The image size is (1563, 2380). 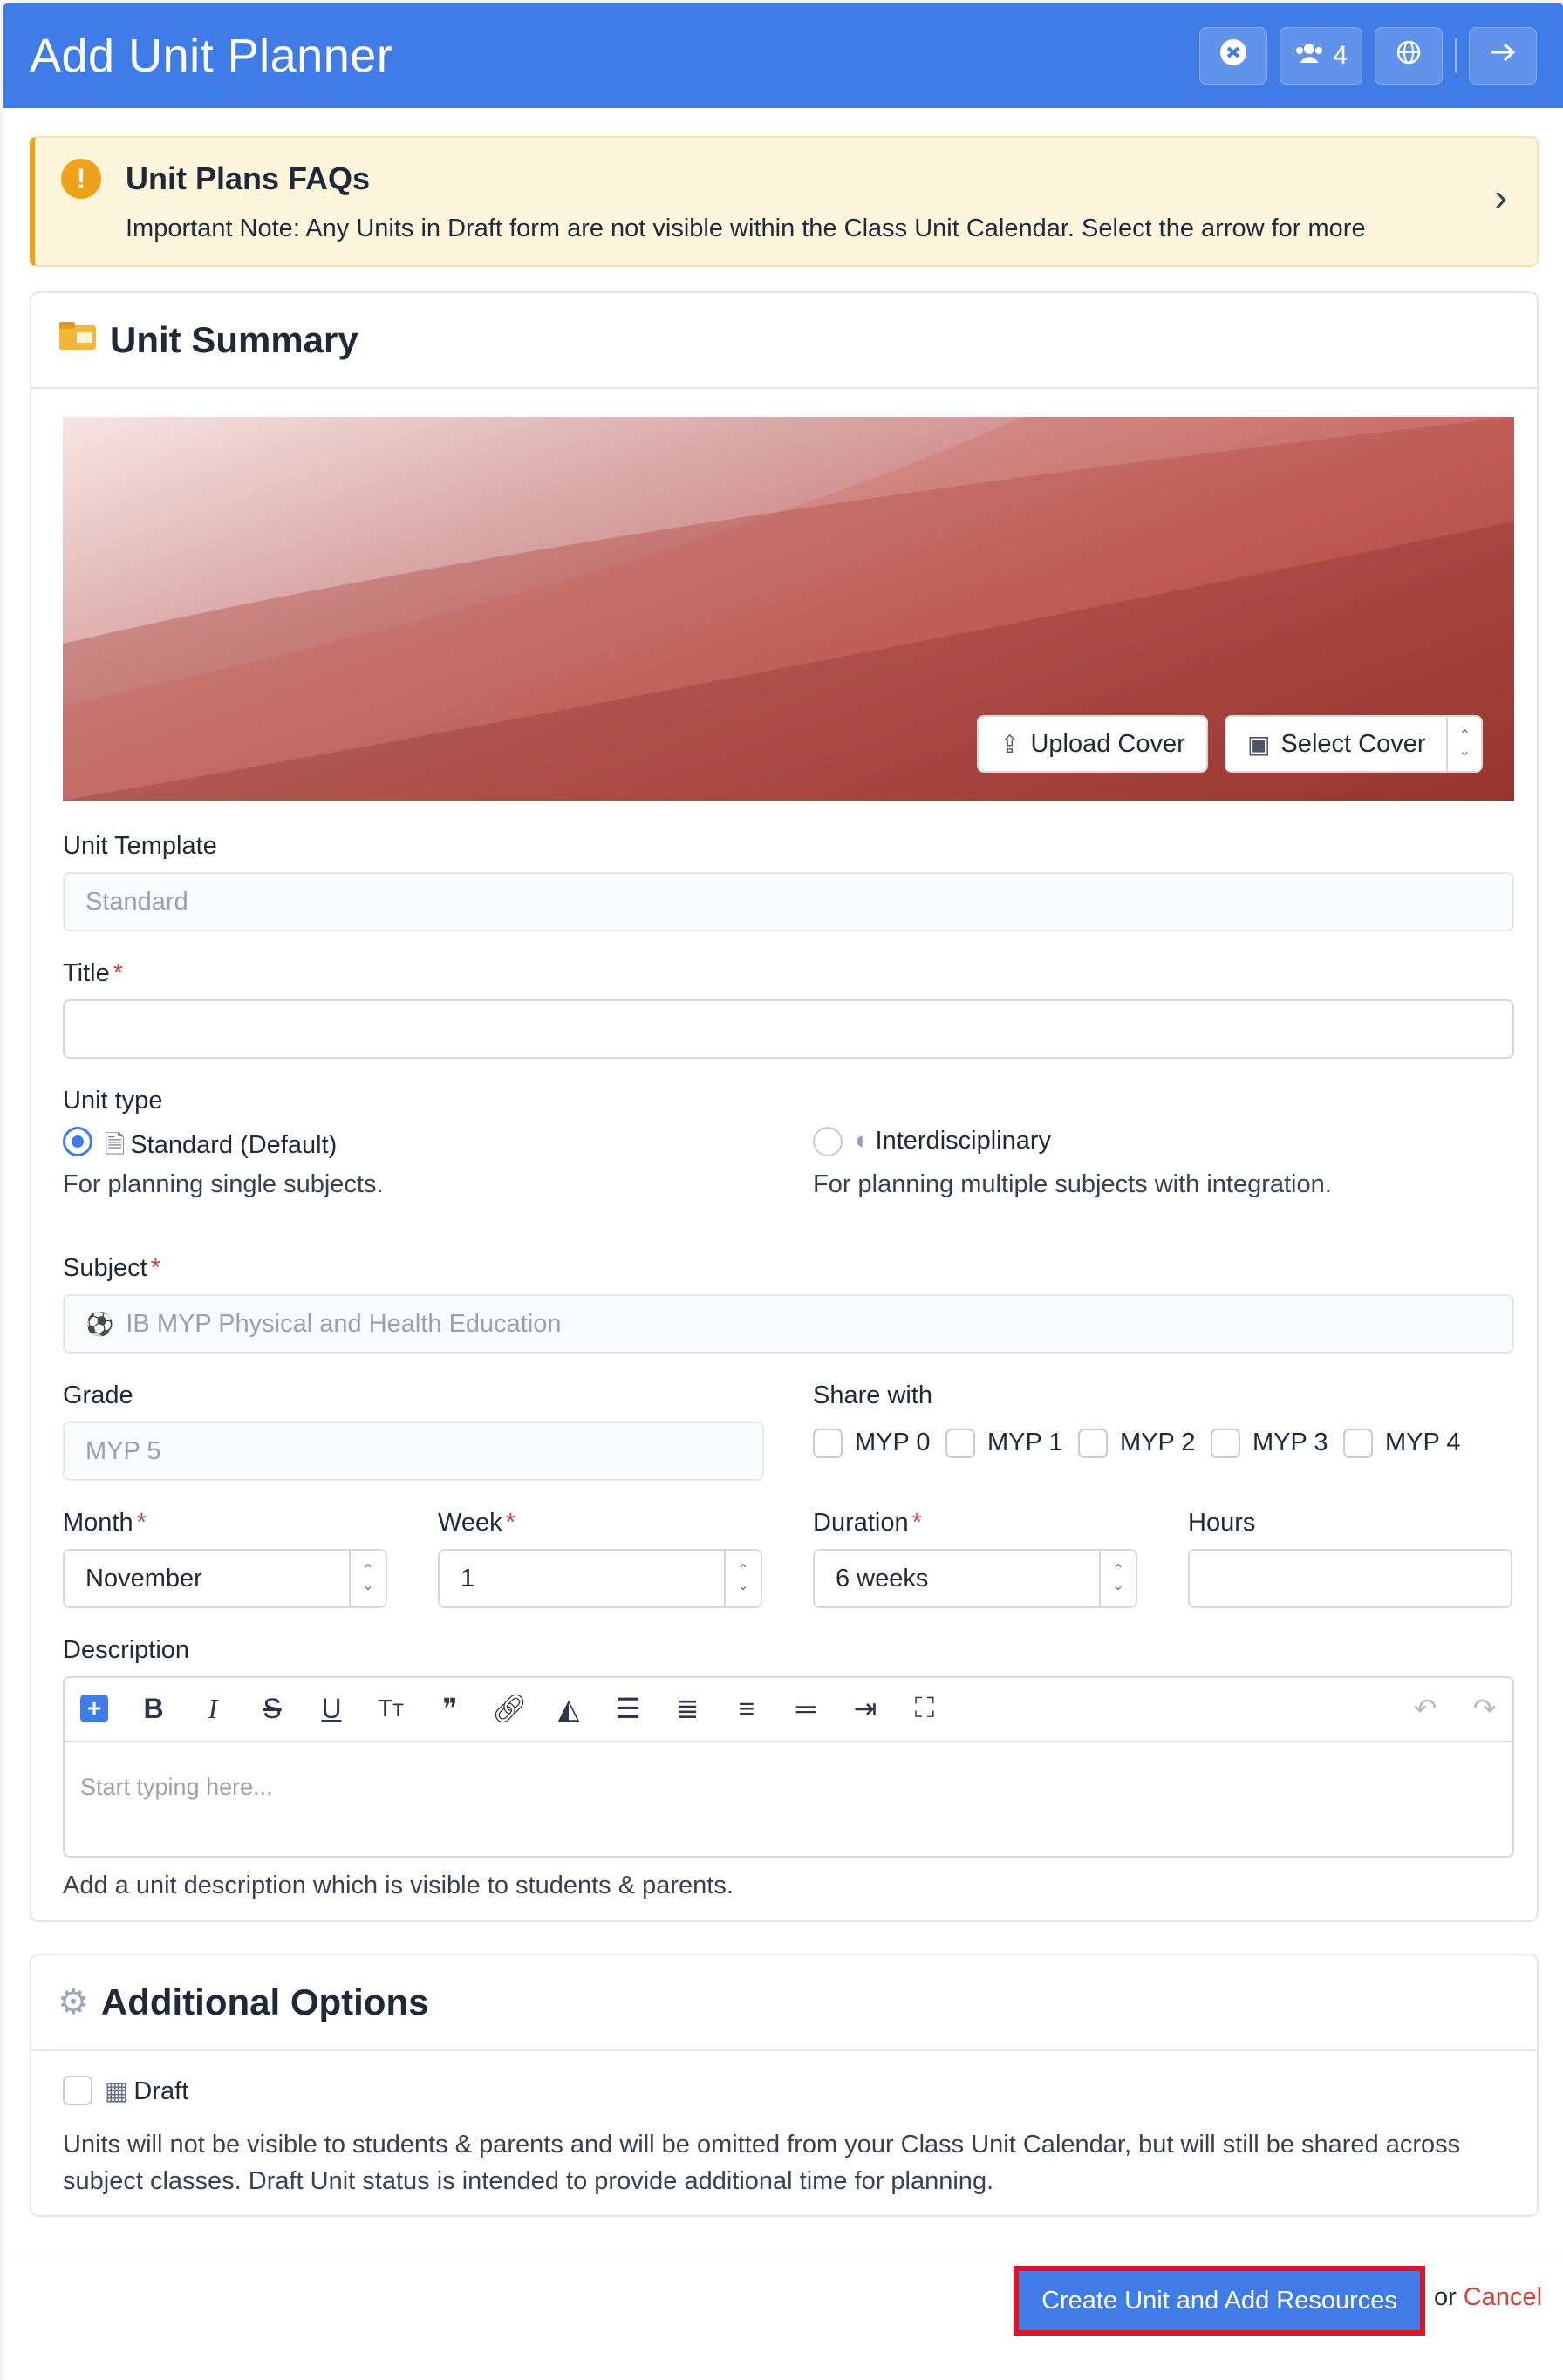 What do you see at coordinates (742, 1578) in the screenshot?
I see `week-chevron-icon: ⌃ ⌄` at bounding box center [742, 1578].